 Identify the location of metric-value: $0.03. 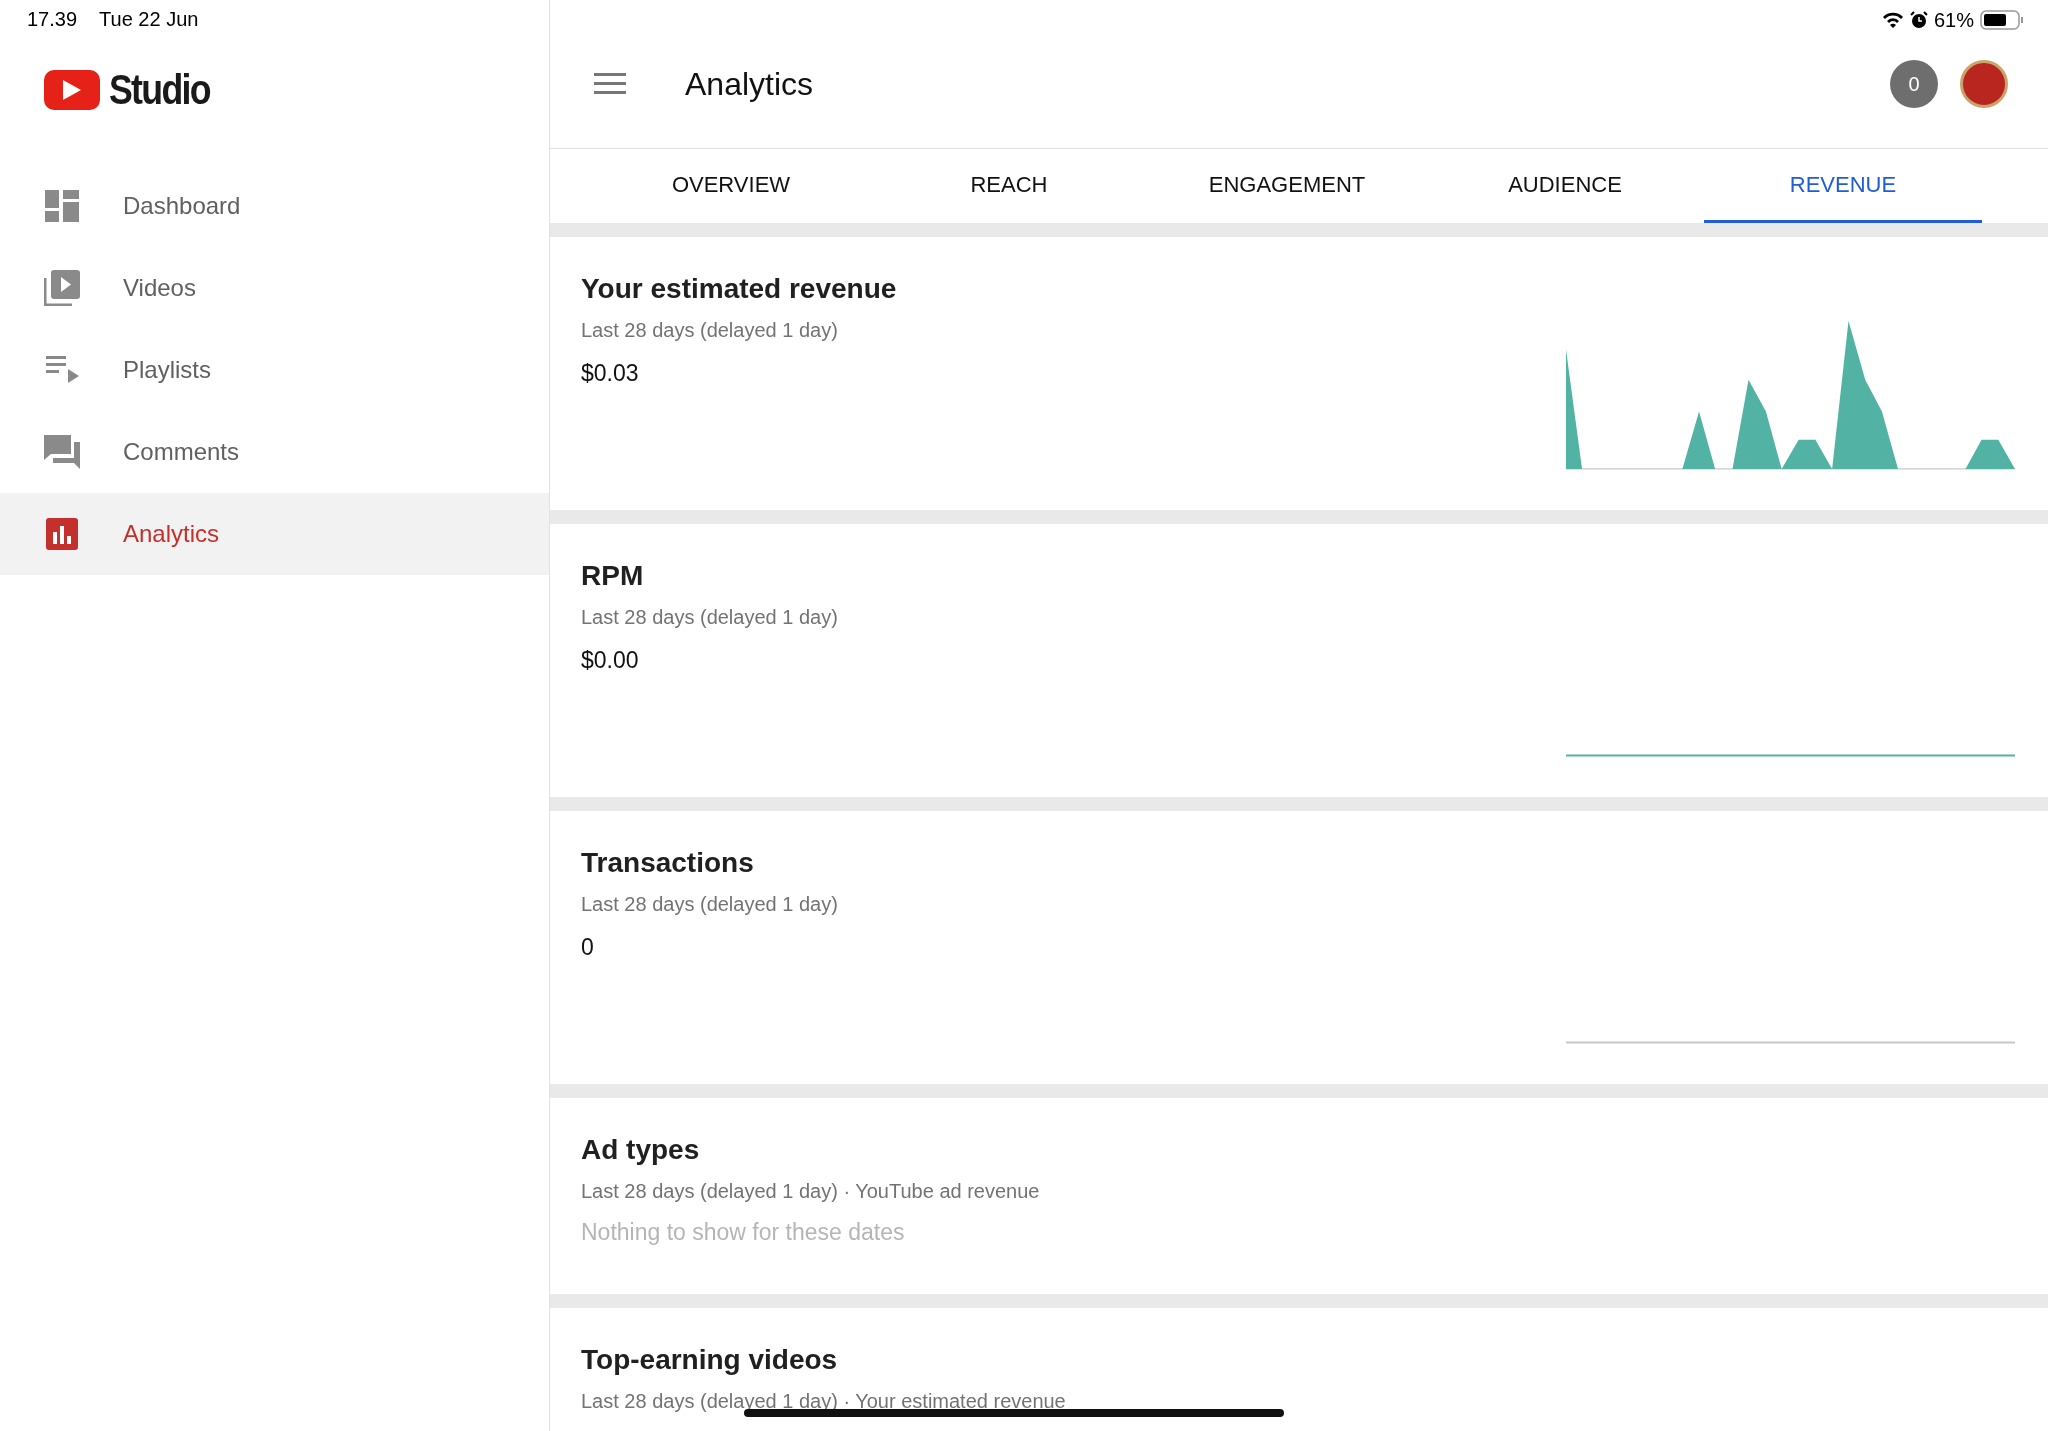
(610, 373).